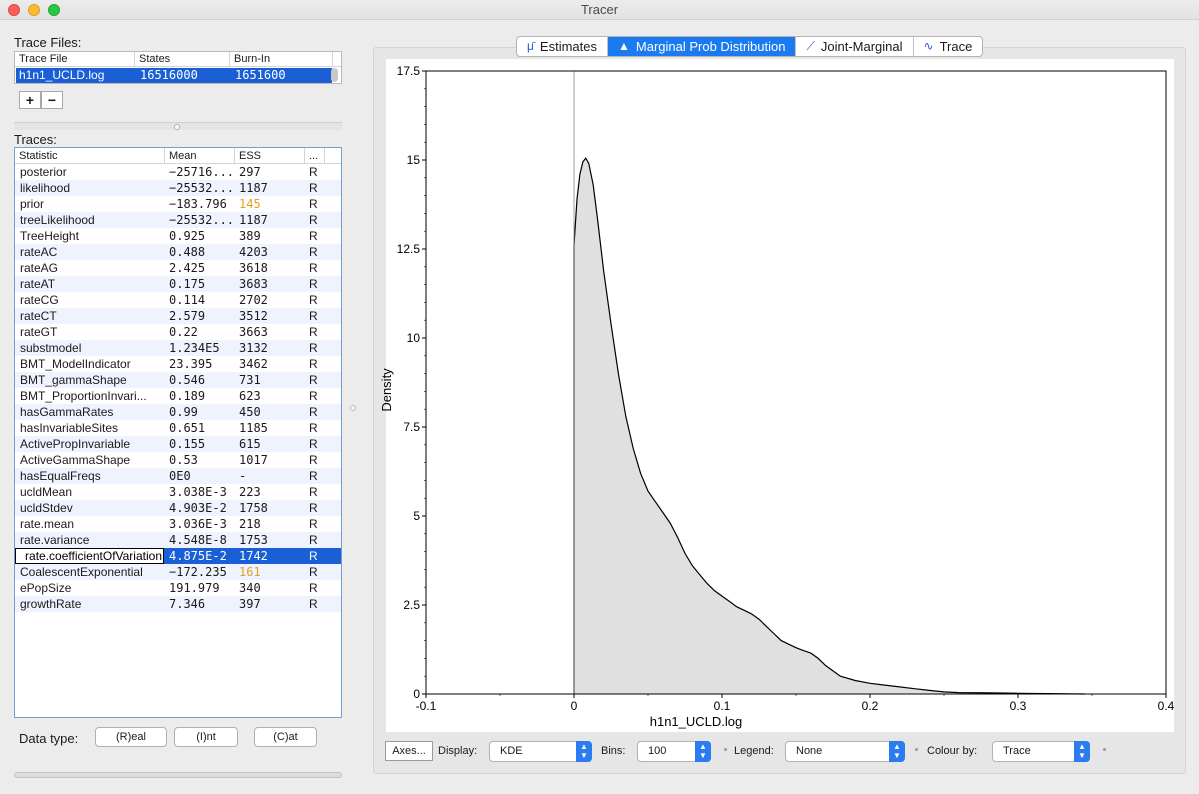 This screenshot has width=1199, height=794. Describe the element at coordinates (414, 338) in the screenshot. I see `y-tick-label: 10` at that location.